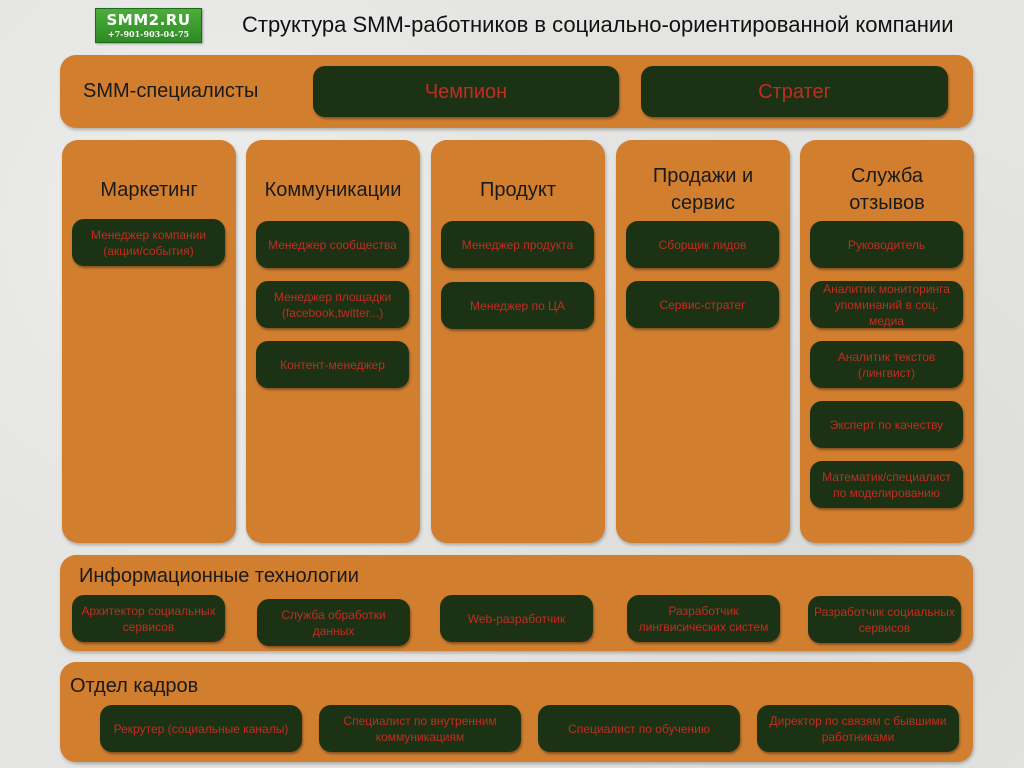 The width and height of the screenshot is (1024, 768). What do you see at coordinates (333, 190) in the screenshot?
I see `column-title: Коммуникации` at bounding box center [333, 190].